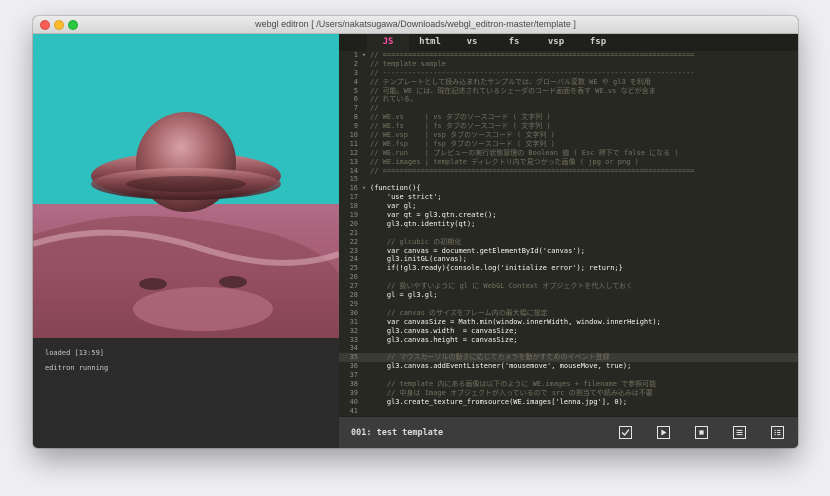 This screenshot has height=496, width=830. I want to click on tab-fsp: fsp, so click(598, 42).